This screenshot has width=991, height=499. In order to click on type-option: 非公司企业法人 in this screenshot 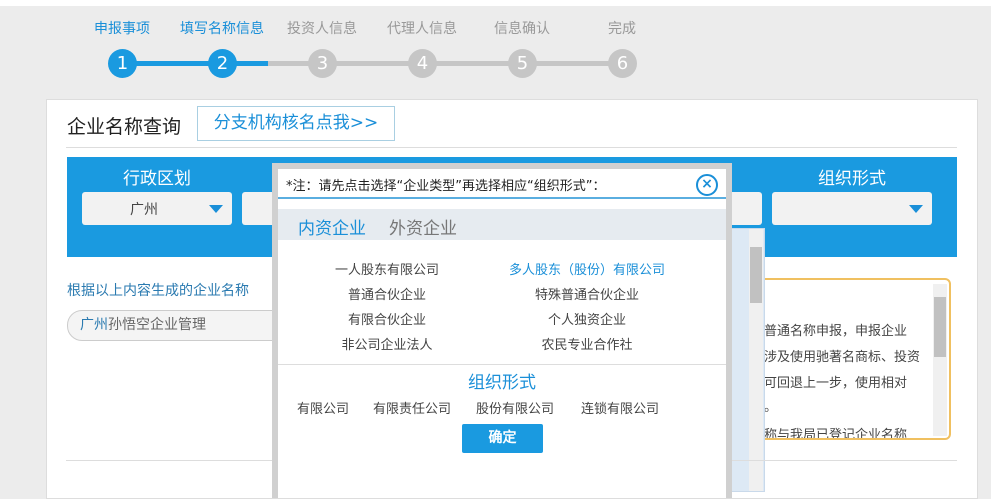, I will do `click(387, 343)`.